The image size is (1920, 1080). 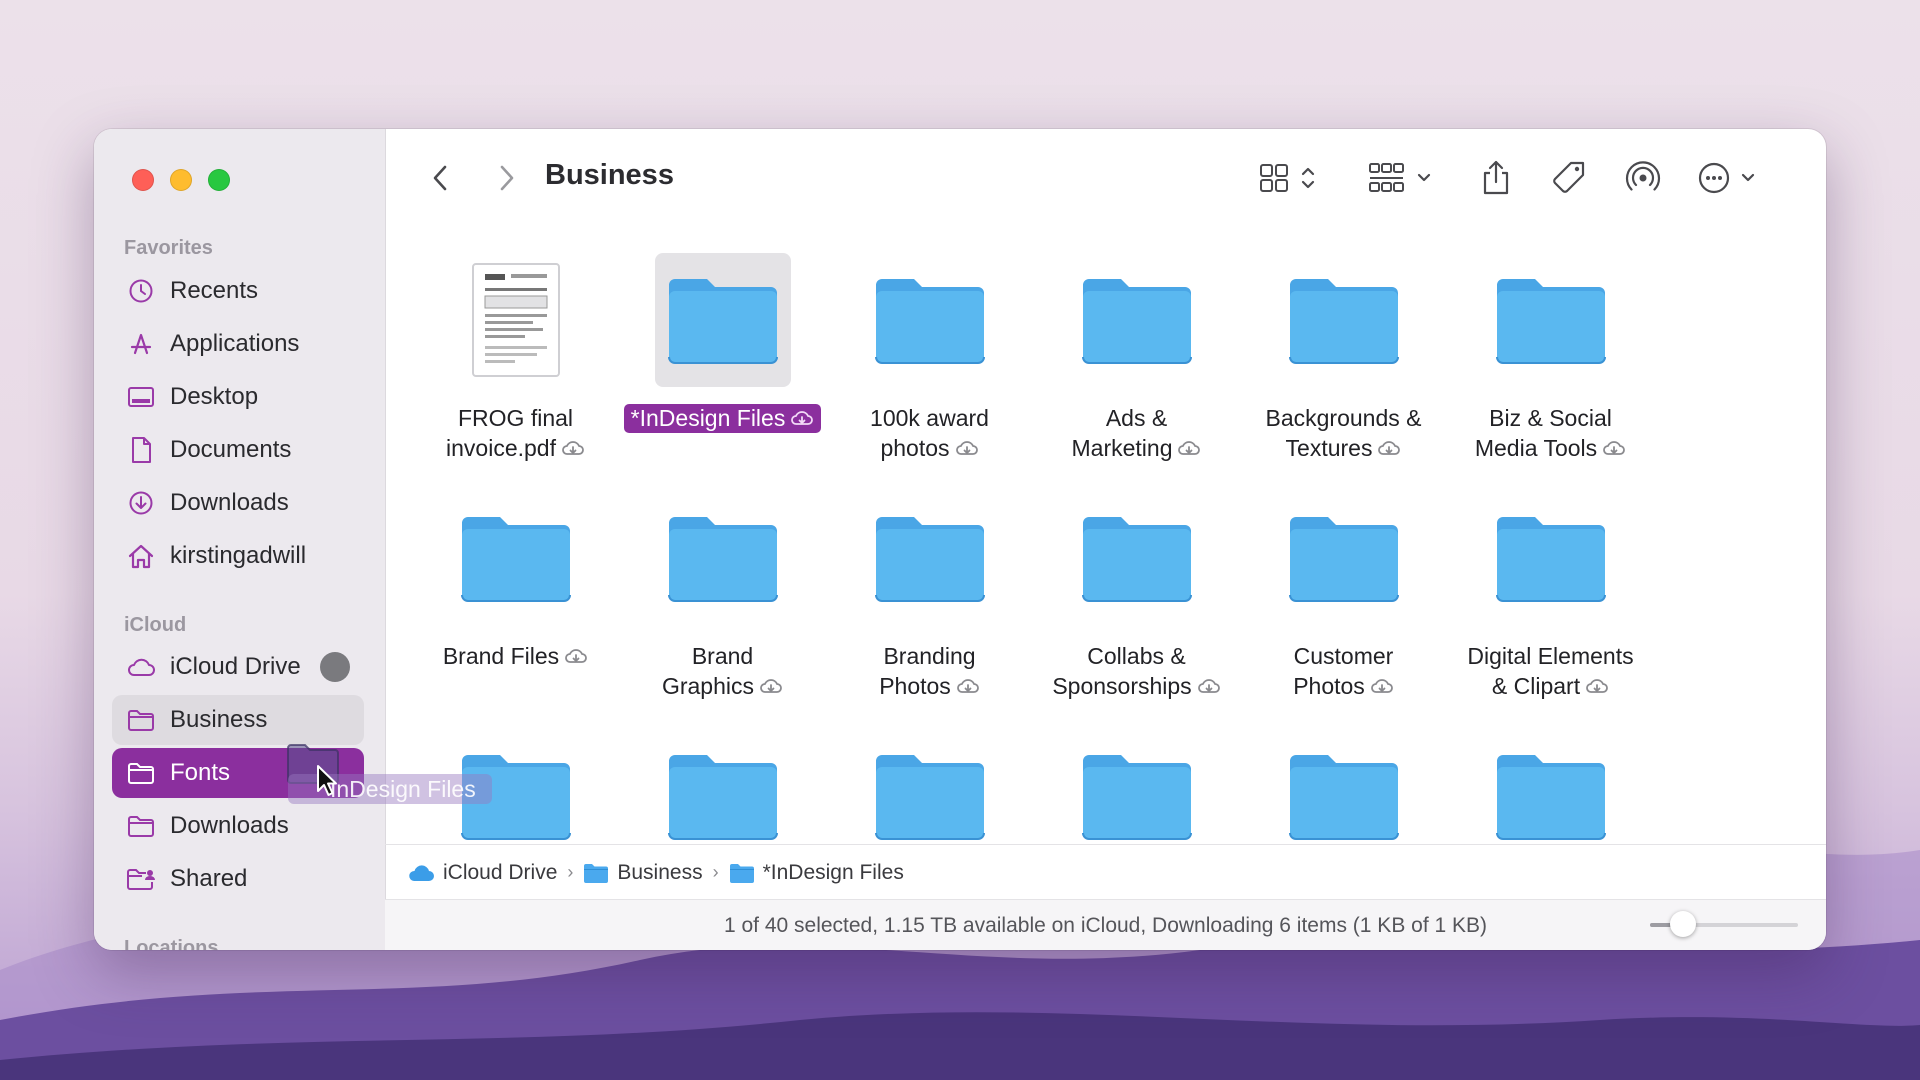 What do you see at coordinates (929, 448) in the screenshot?
I see `item-name-line2: photos` at bounding box center [929, 448].